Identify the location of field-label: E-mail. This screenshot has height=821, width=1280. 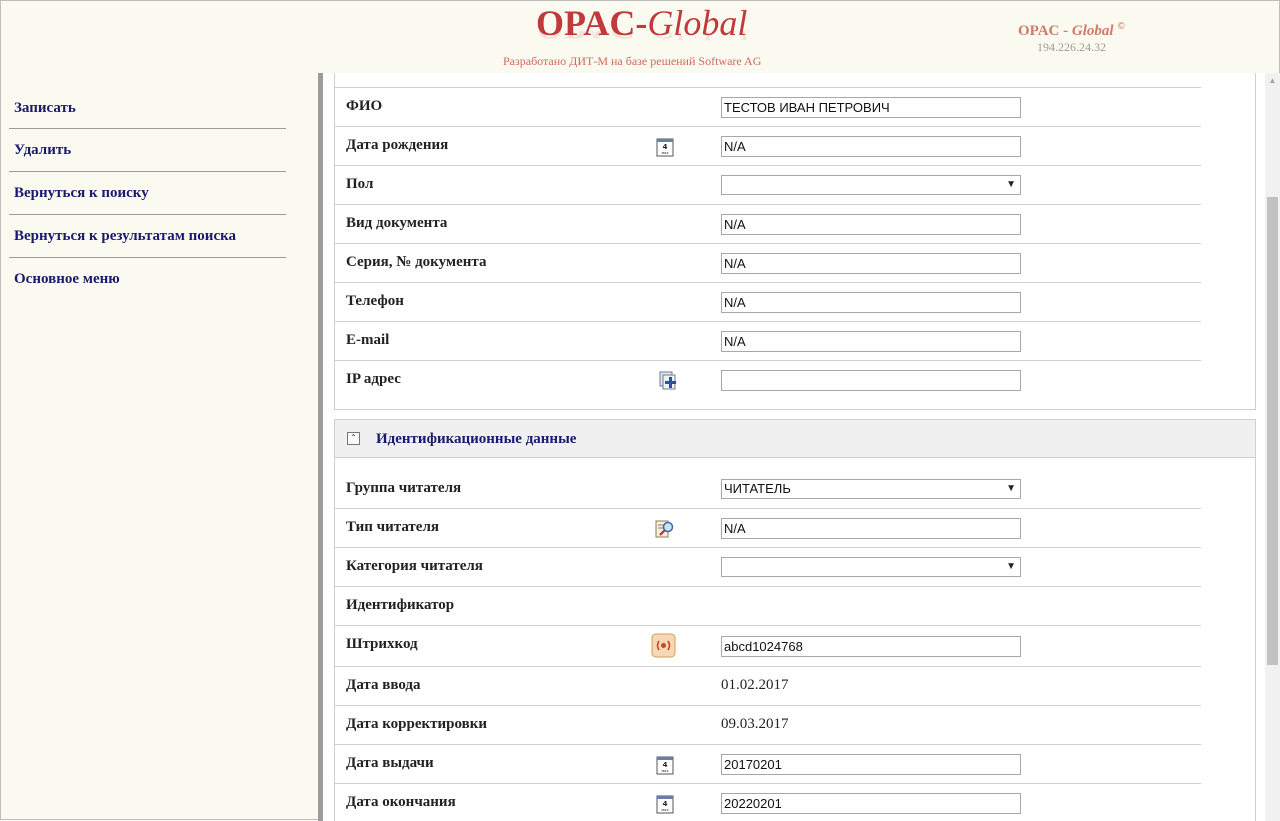
(368, 340).